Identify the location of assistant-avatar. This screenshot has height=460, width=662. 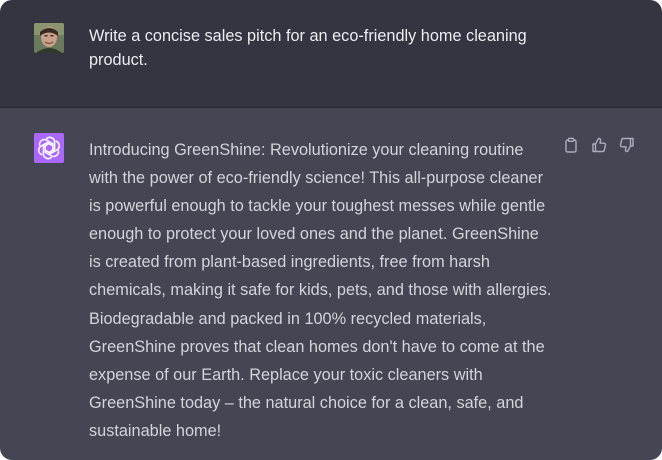
(49, 148).